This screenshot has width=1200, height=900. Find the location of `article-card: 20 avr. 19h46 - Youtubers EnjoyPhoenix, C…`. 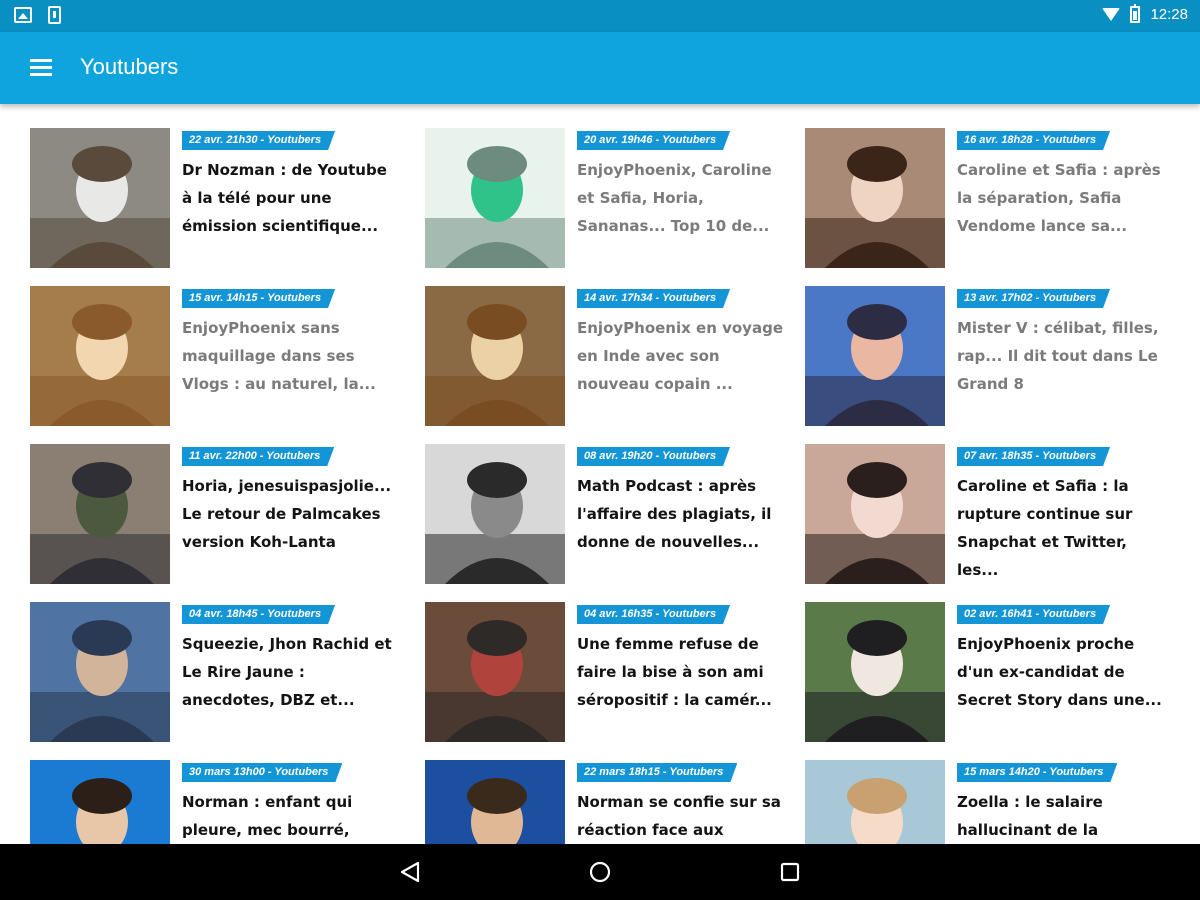

article-card: 20 avr. 19h46 - Youtubers EnjoyPhoenix, C… is located at coordinates (610, 199).